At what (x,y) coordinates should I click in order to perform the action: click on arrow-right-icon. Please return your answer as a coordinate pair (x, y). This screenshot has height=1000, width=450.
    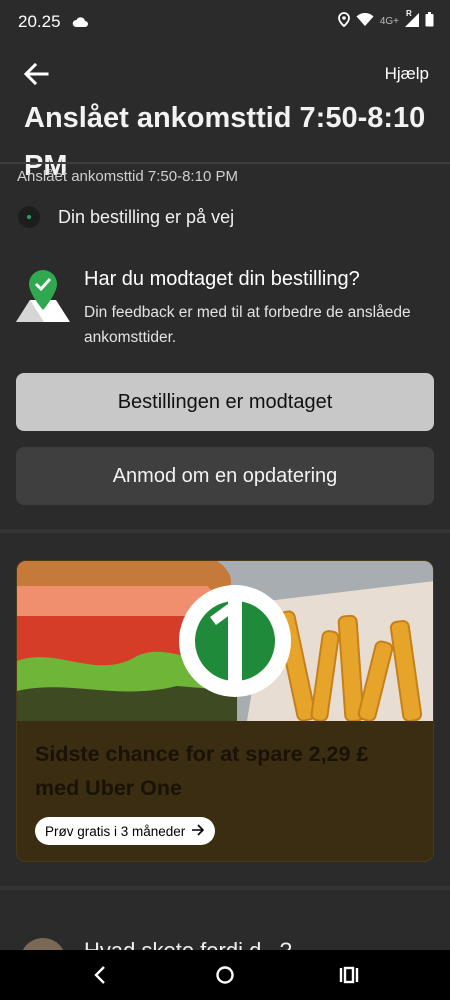
    Looking at the image, I should click on (198, 831).